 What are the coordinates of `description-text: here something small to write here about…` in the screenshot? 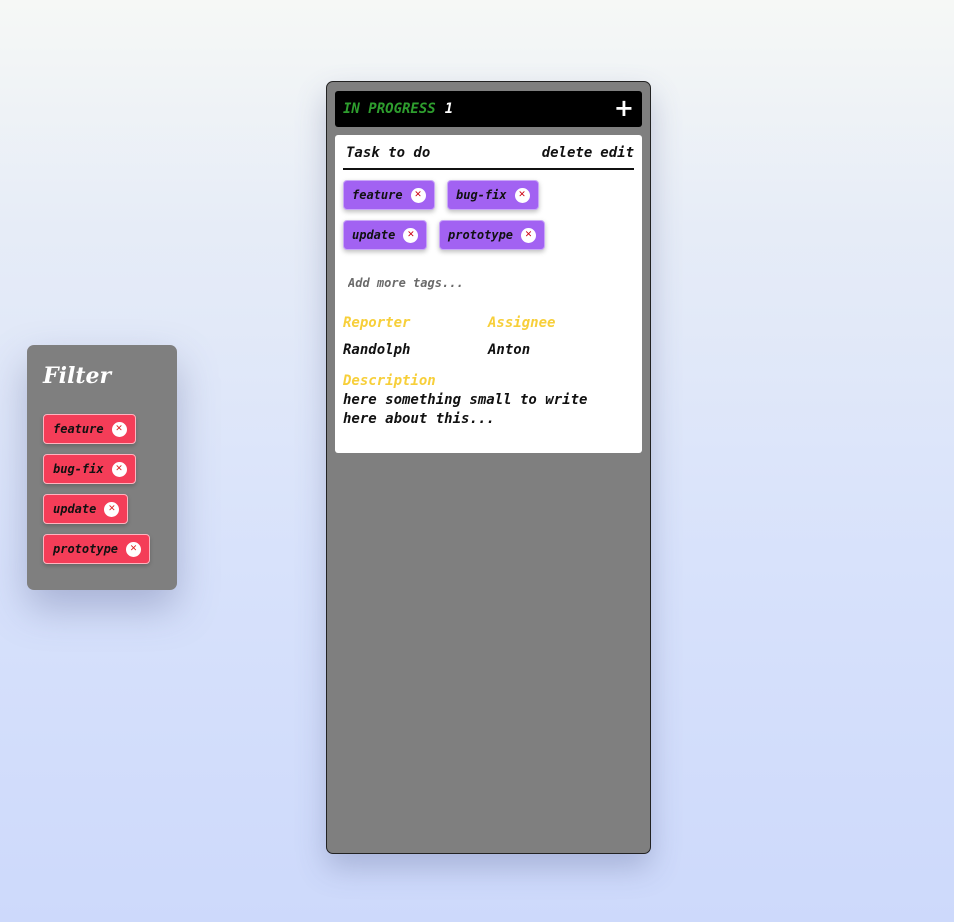 It's located at (465, 409).